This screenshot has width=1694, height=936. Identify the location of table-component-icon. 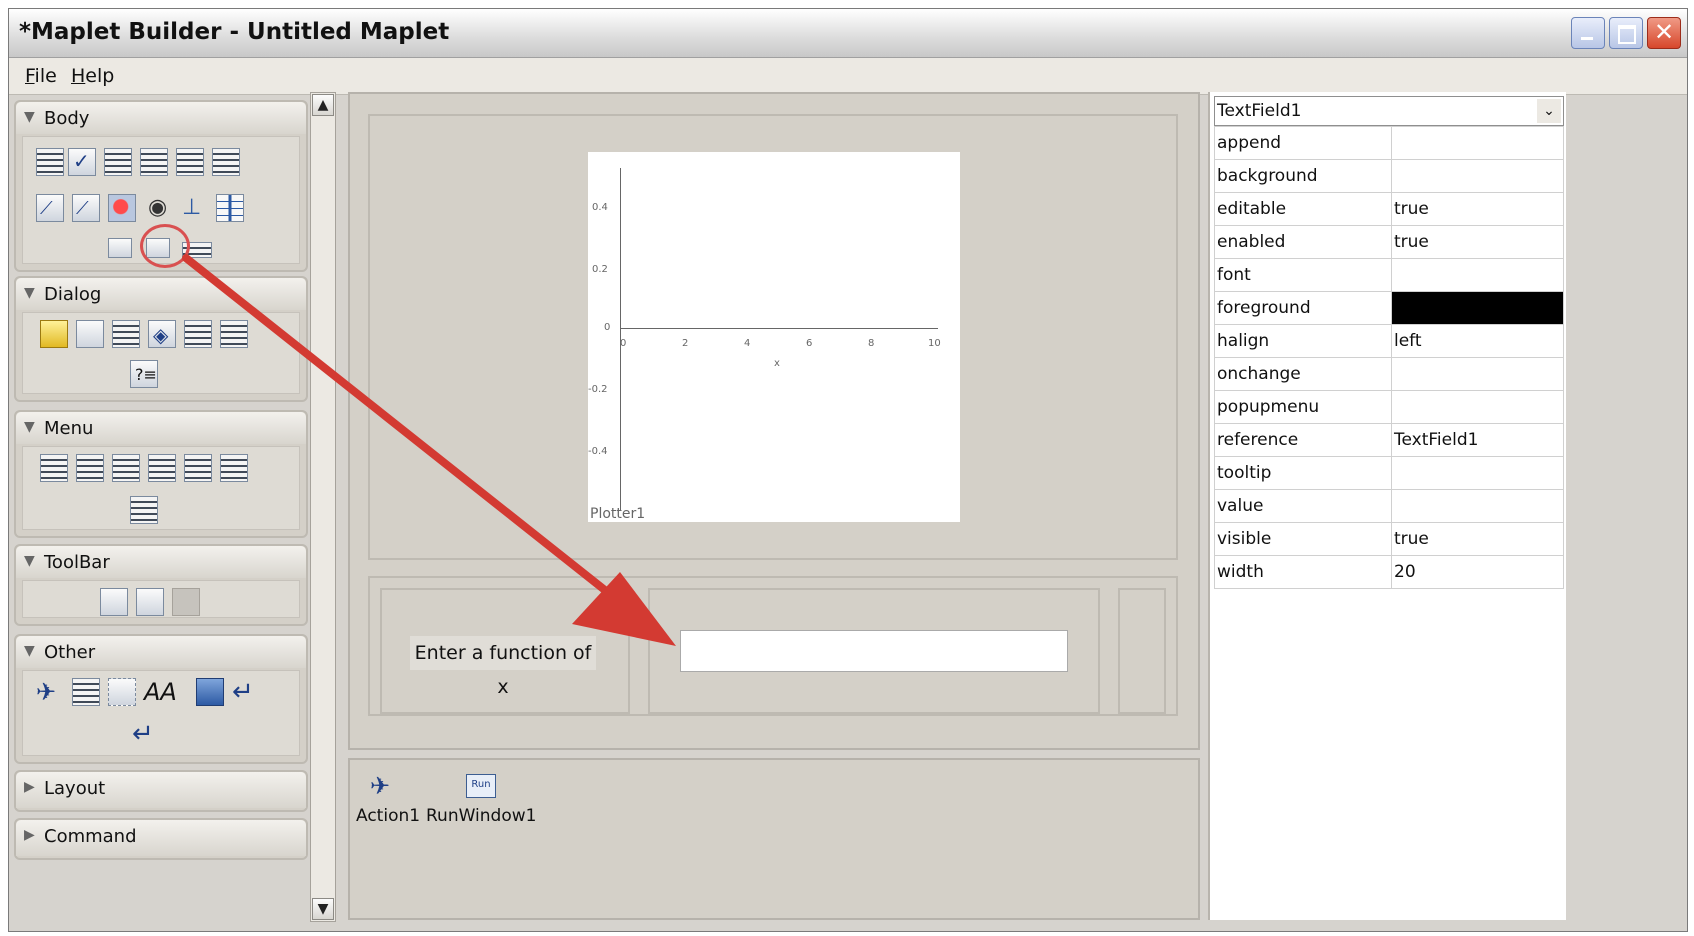
(230, 208).